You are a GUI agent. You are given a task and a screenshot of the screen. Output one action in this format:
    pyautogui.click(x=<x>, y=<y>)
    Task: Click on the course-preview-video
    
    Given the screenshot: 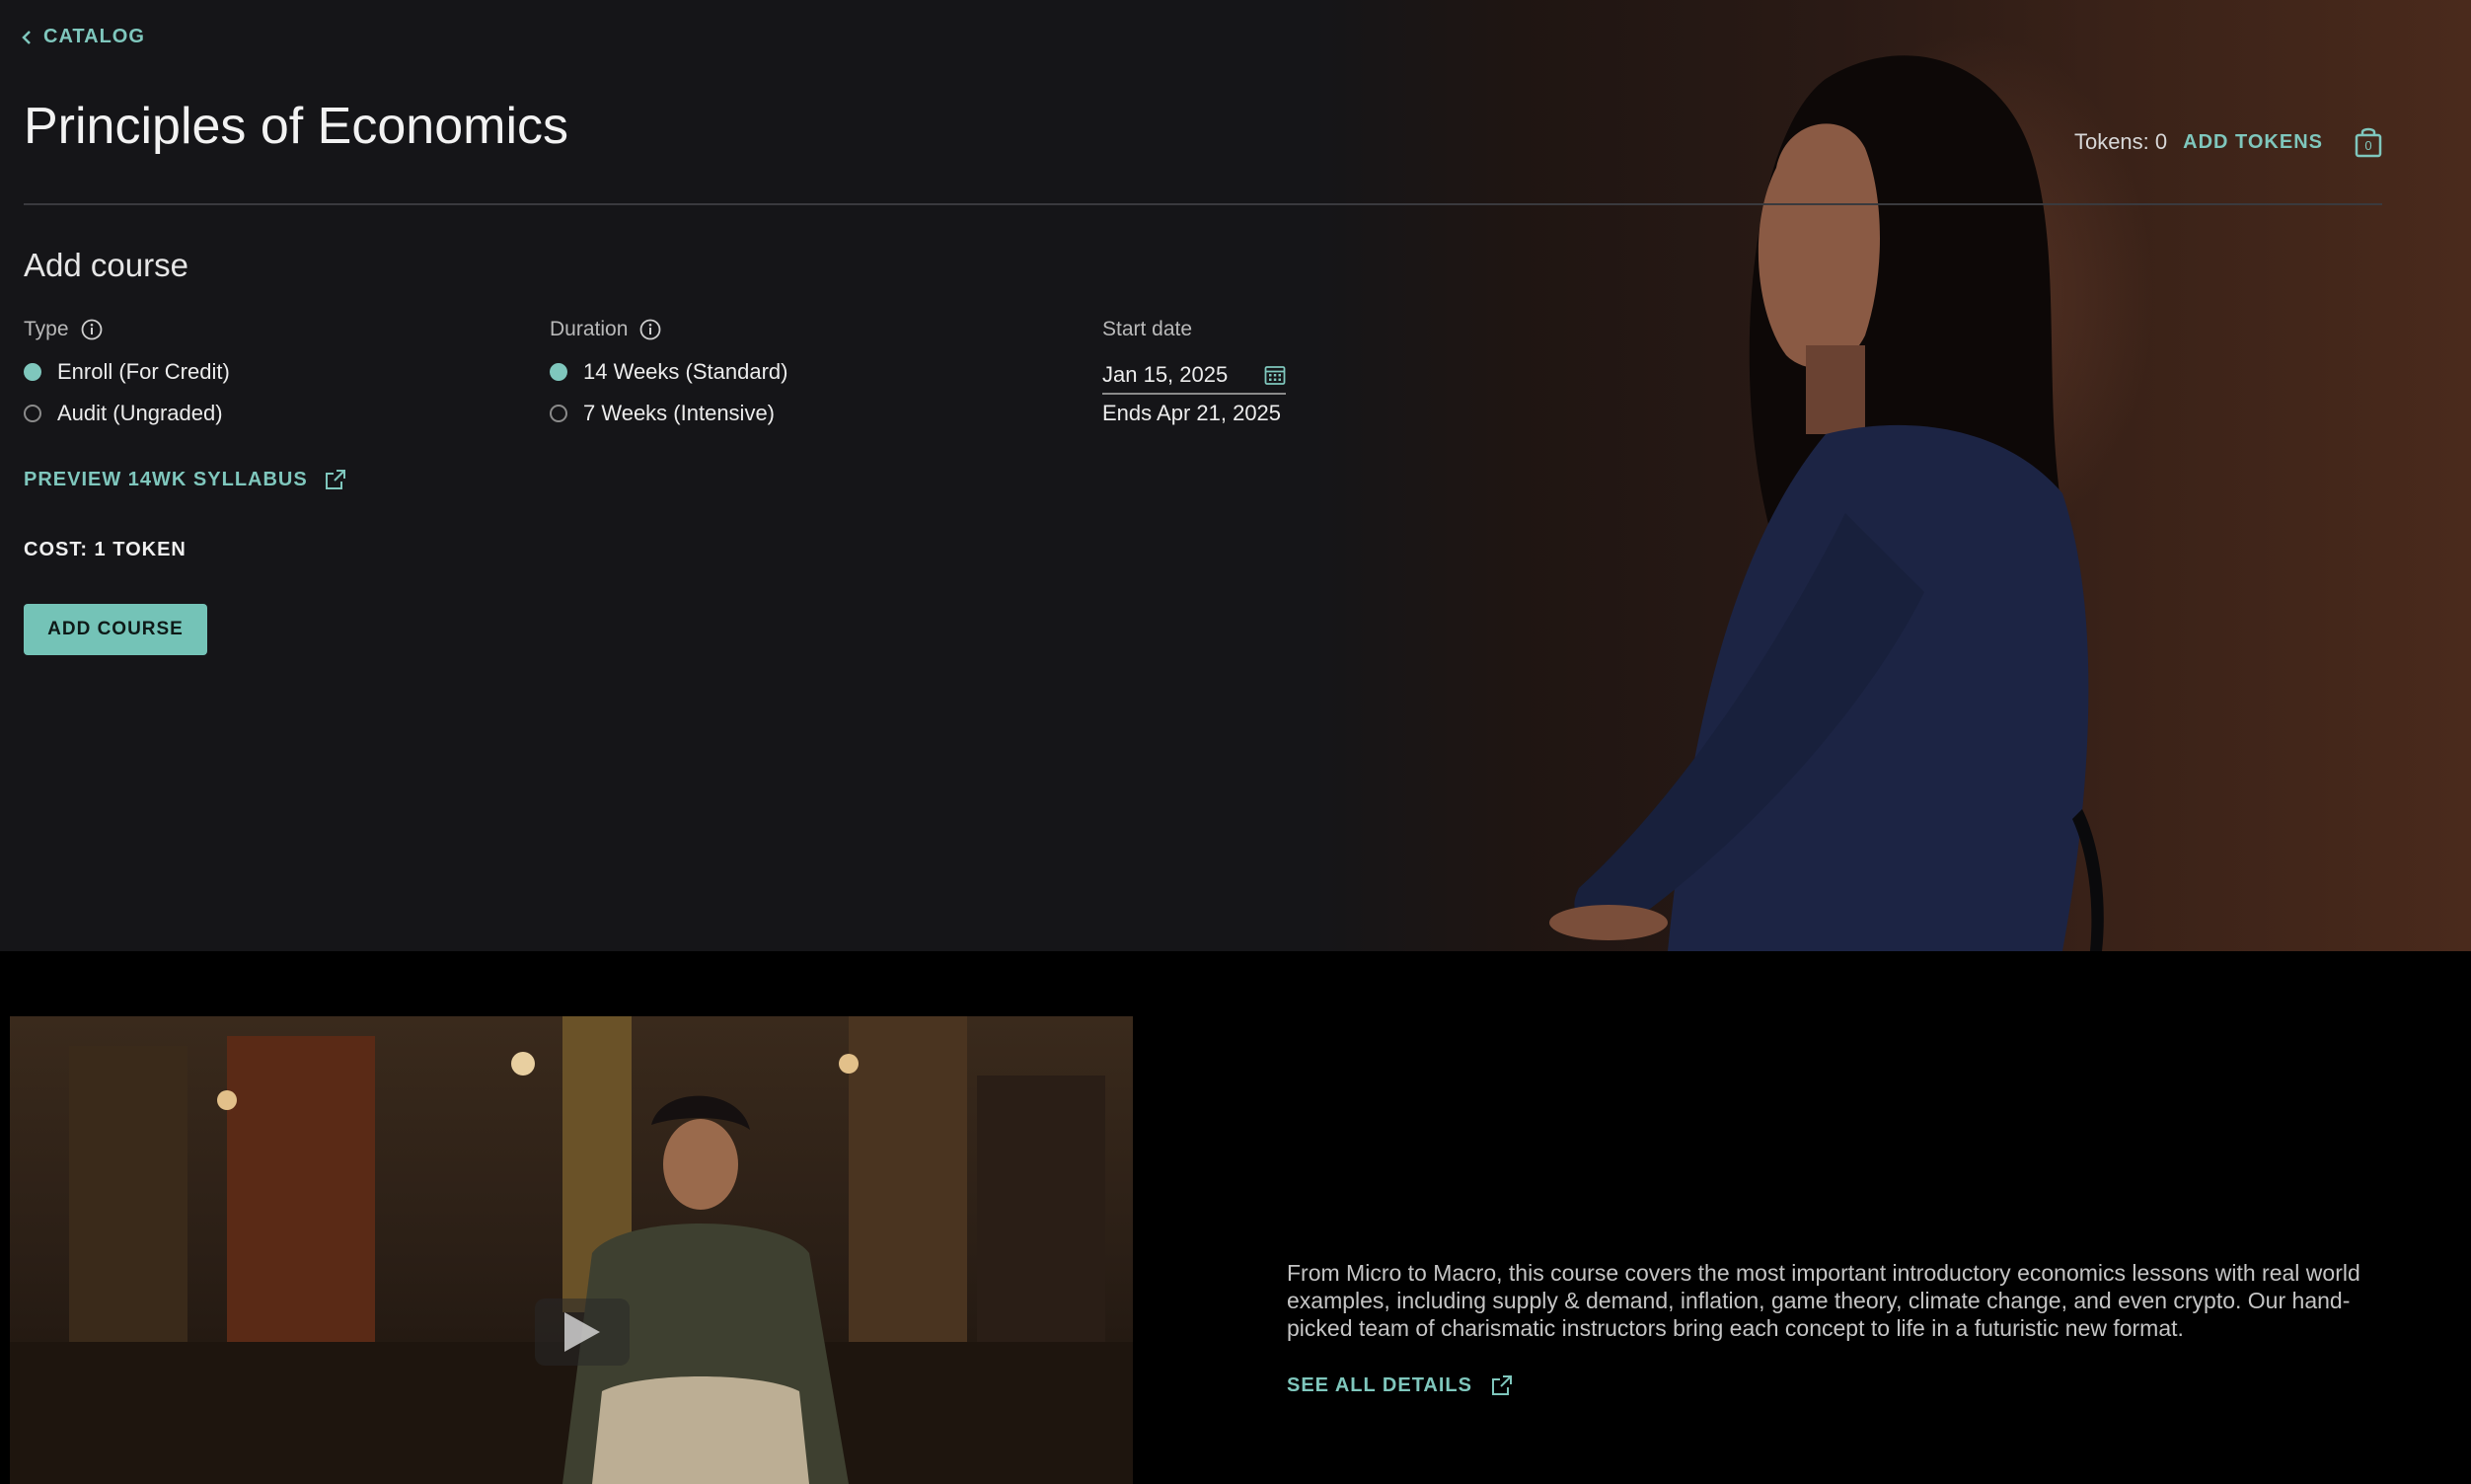 What is the action you would take?
    pyautogui.click(x=571, y=1250)
    